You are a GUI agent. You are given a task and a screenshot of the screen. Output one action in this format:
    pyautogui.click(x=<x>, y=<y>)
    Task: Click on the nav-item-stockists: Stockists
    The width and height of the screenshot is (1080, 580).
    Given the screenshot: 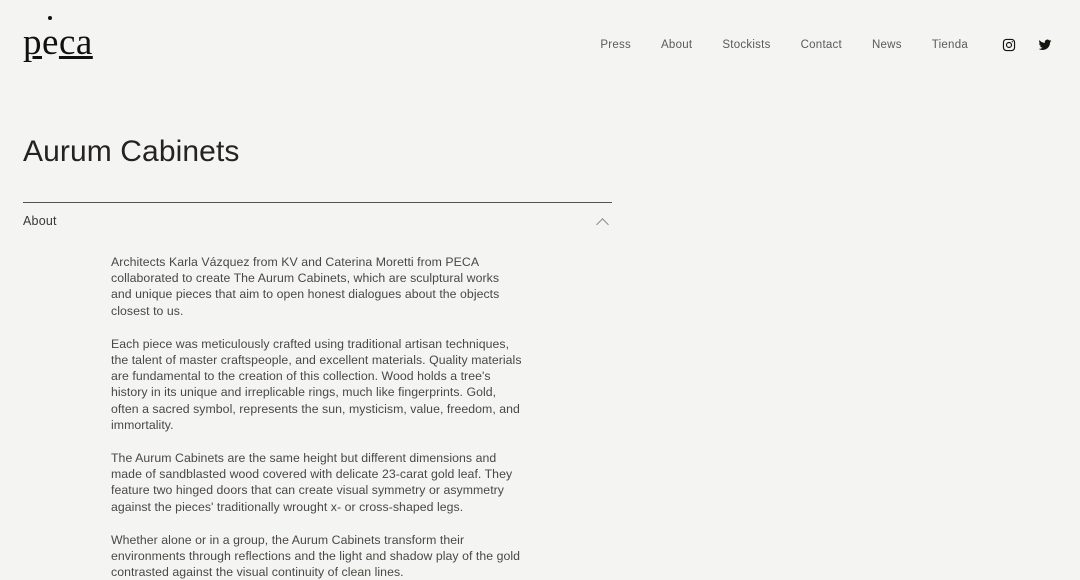 What is the action you would take?
    pyautogui.click(x=746, y=45)
    